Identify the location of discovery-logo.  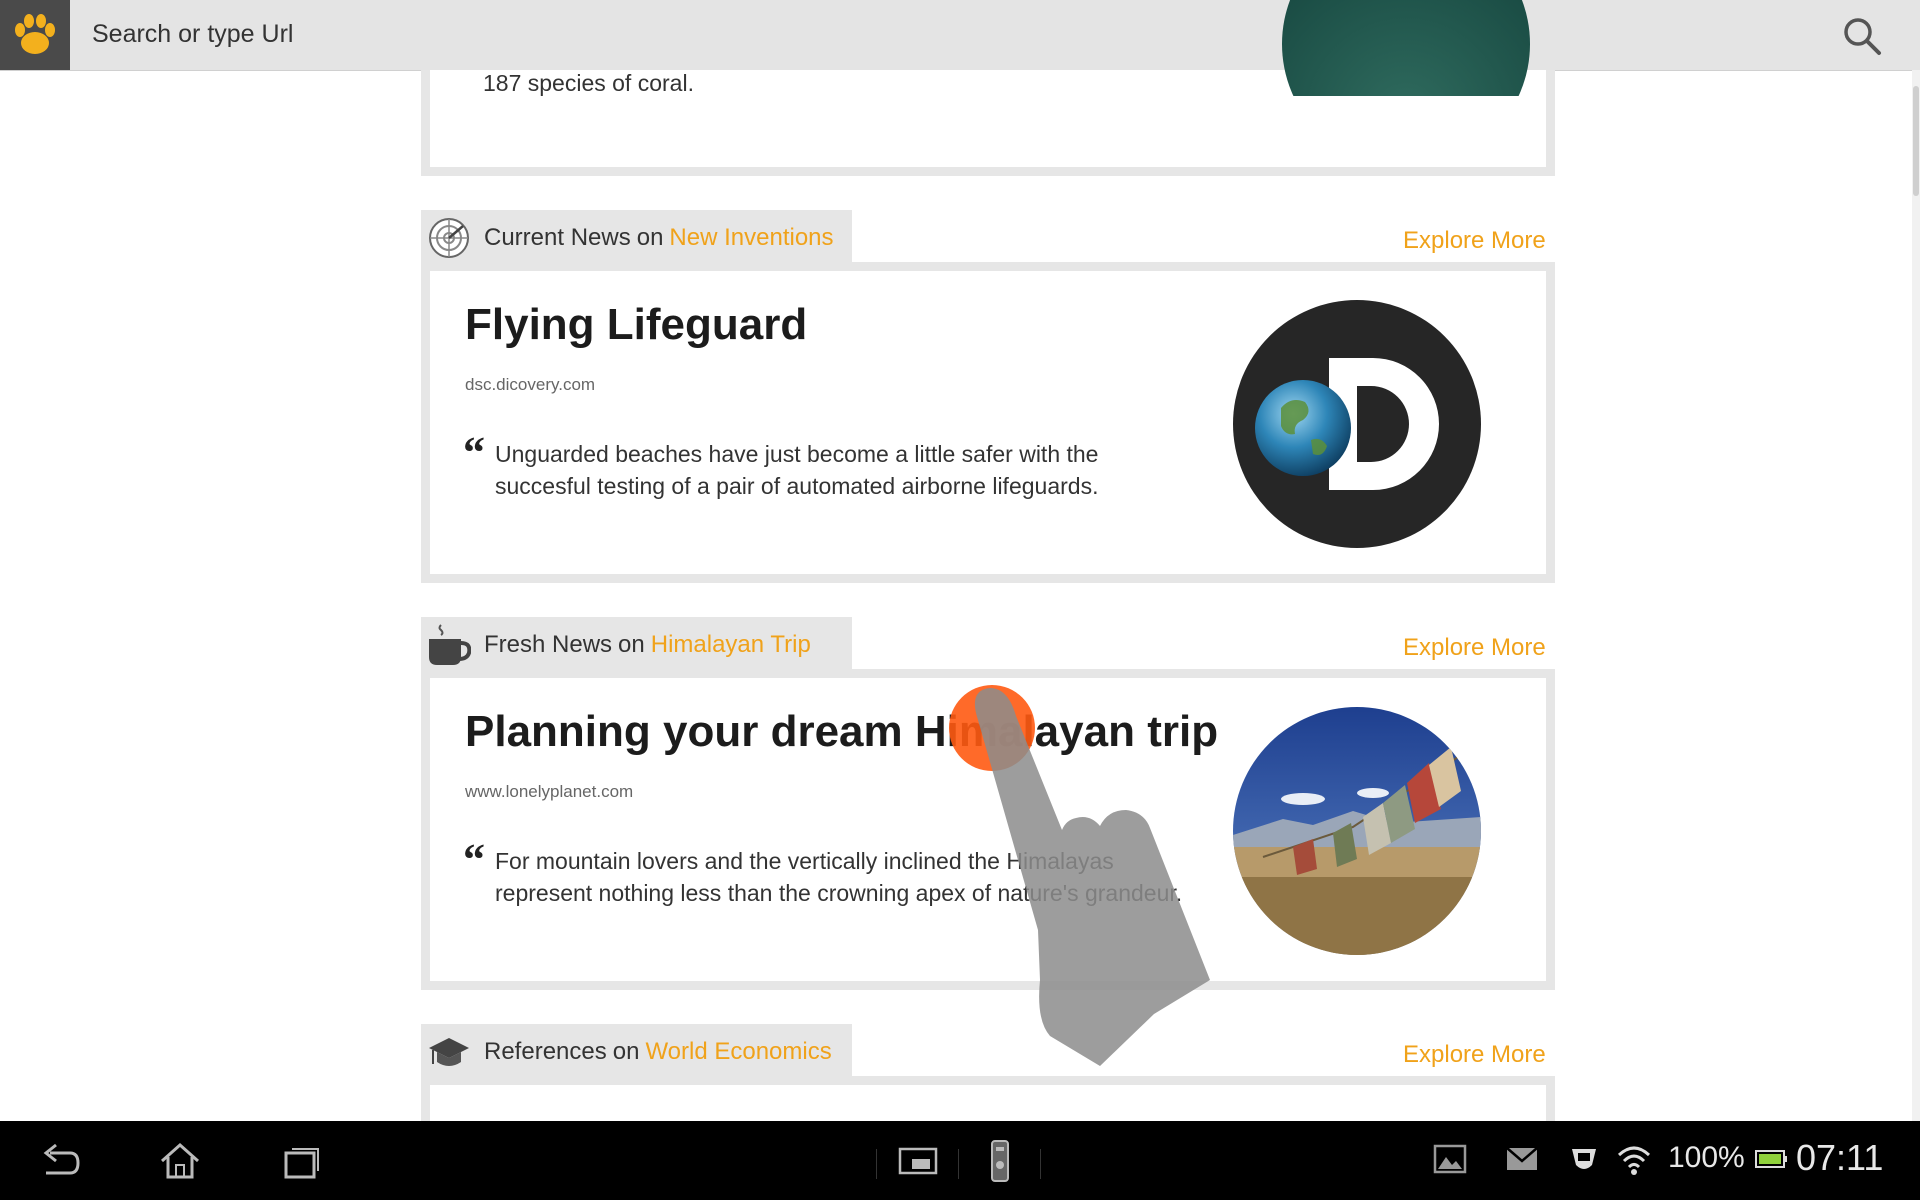
(1357, 424).